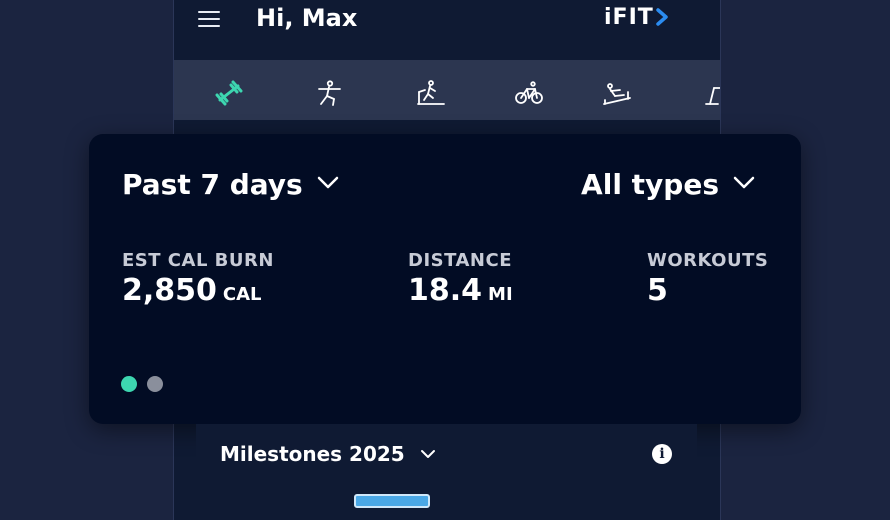 This screenshot has width=890, height=520. Describe the element at coordinates (662, 454) in the screenshot. I see `info-icon: i` at that location.